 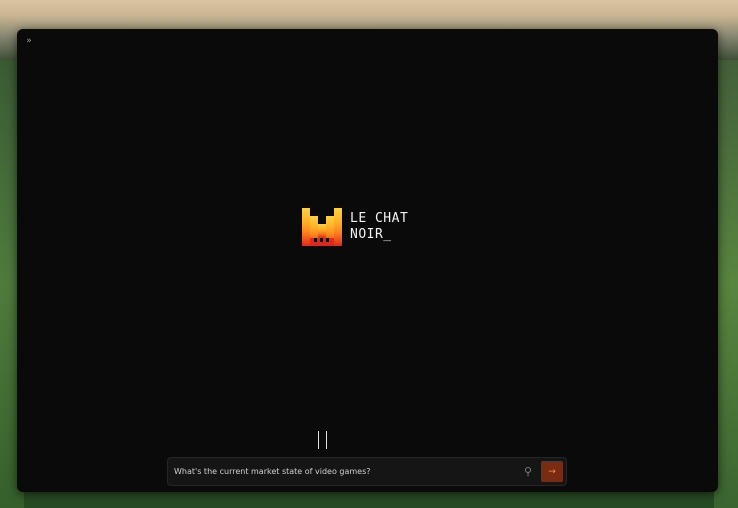 What do you see at coordinates (322, 227) in the screenshot?
I see `mistral-logo` at bounding box center [322, 227].